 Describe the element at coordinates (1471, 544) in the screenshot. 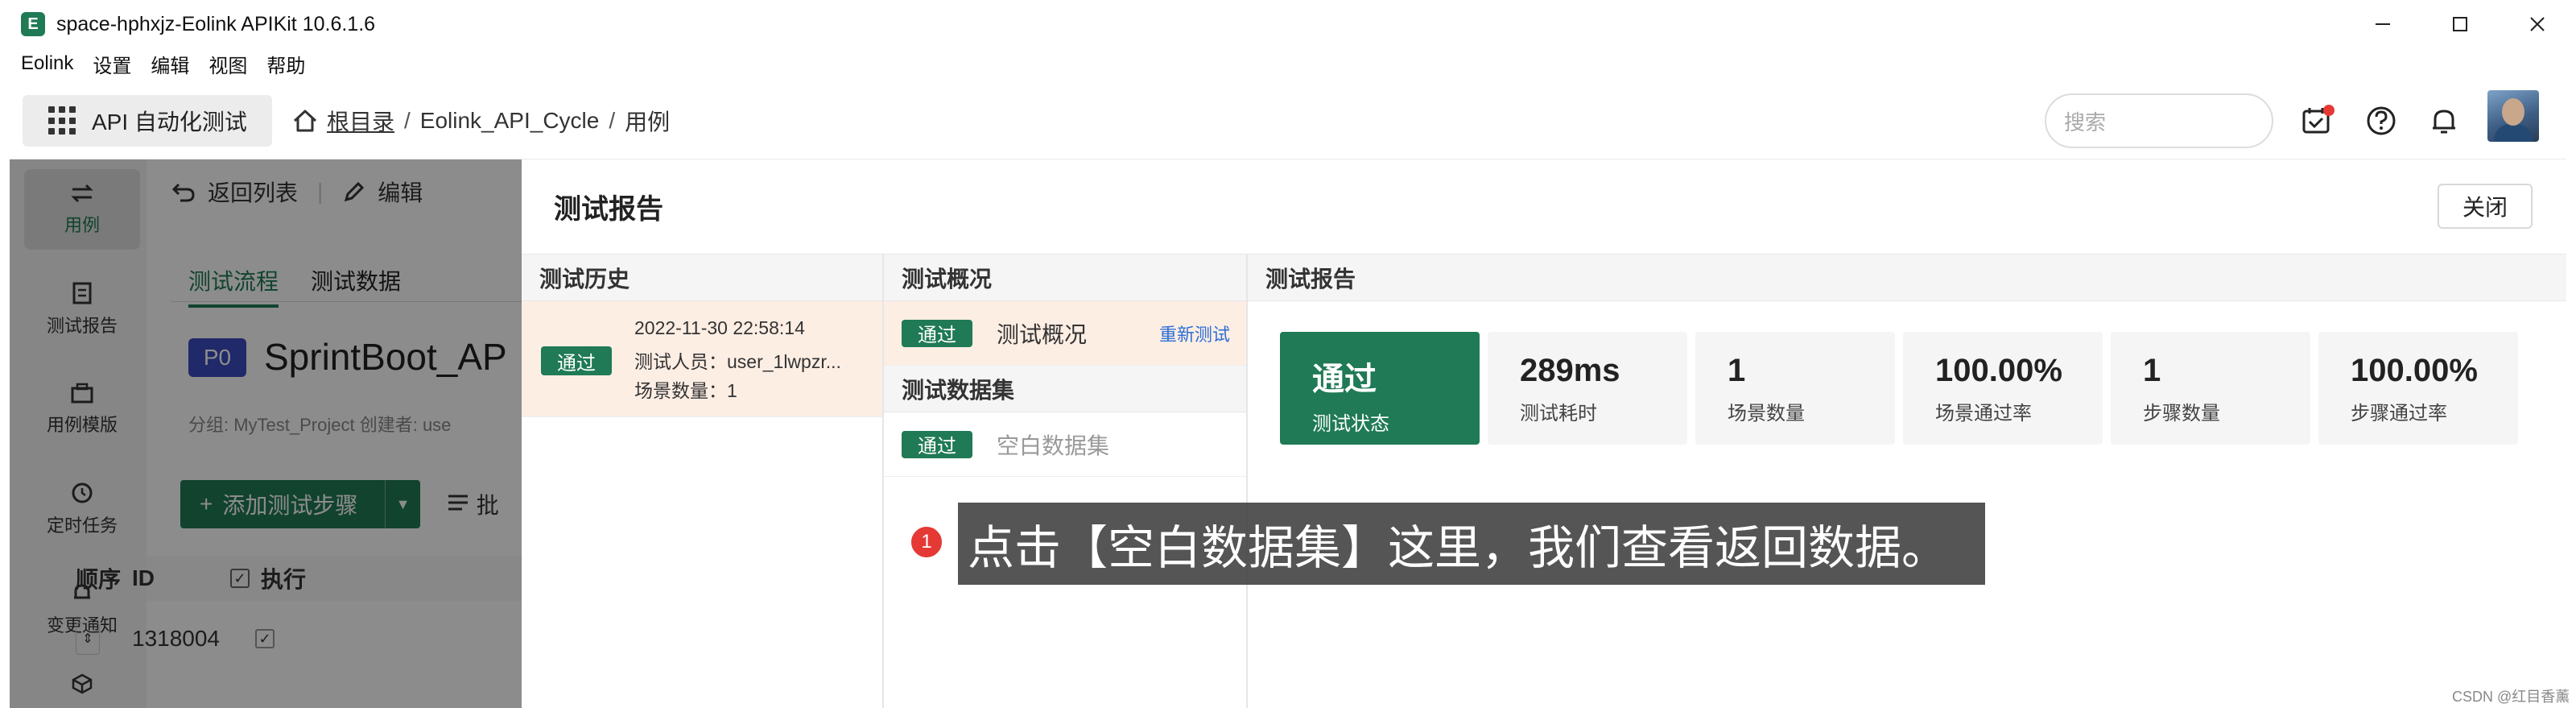

I see `annotation-callout: 点击【空白数据集】这里，我们查看返回数据。` at that location.